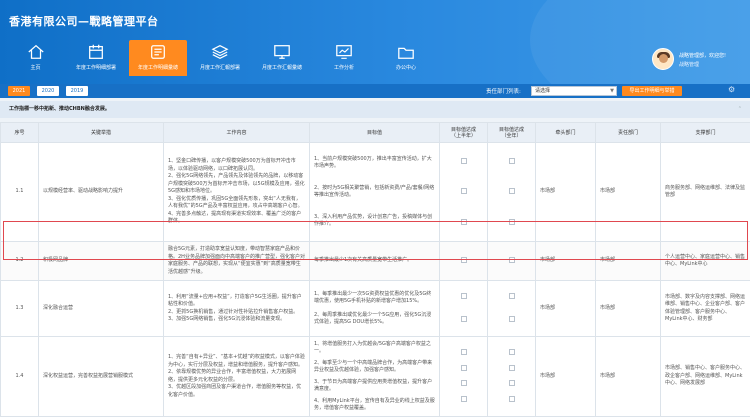  Describe the element at coordinates (375, 109) in the screenshot. I see `notice-bar: 工作指標一移中拓新、推动CHBN融合发展。 ⌃` at that location.